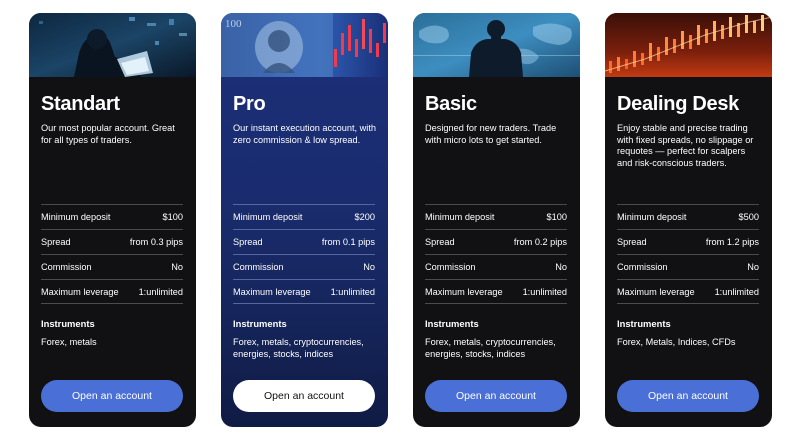 Image resolution: width=800 pixels, height=440 pixels. What do you see at coordinates (80, 104) in the screenshot?
I see `card-title: Standart` at bounding box center [80, 104].